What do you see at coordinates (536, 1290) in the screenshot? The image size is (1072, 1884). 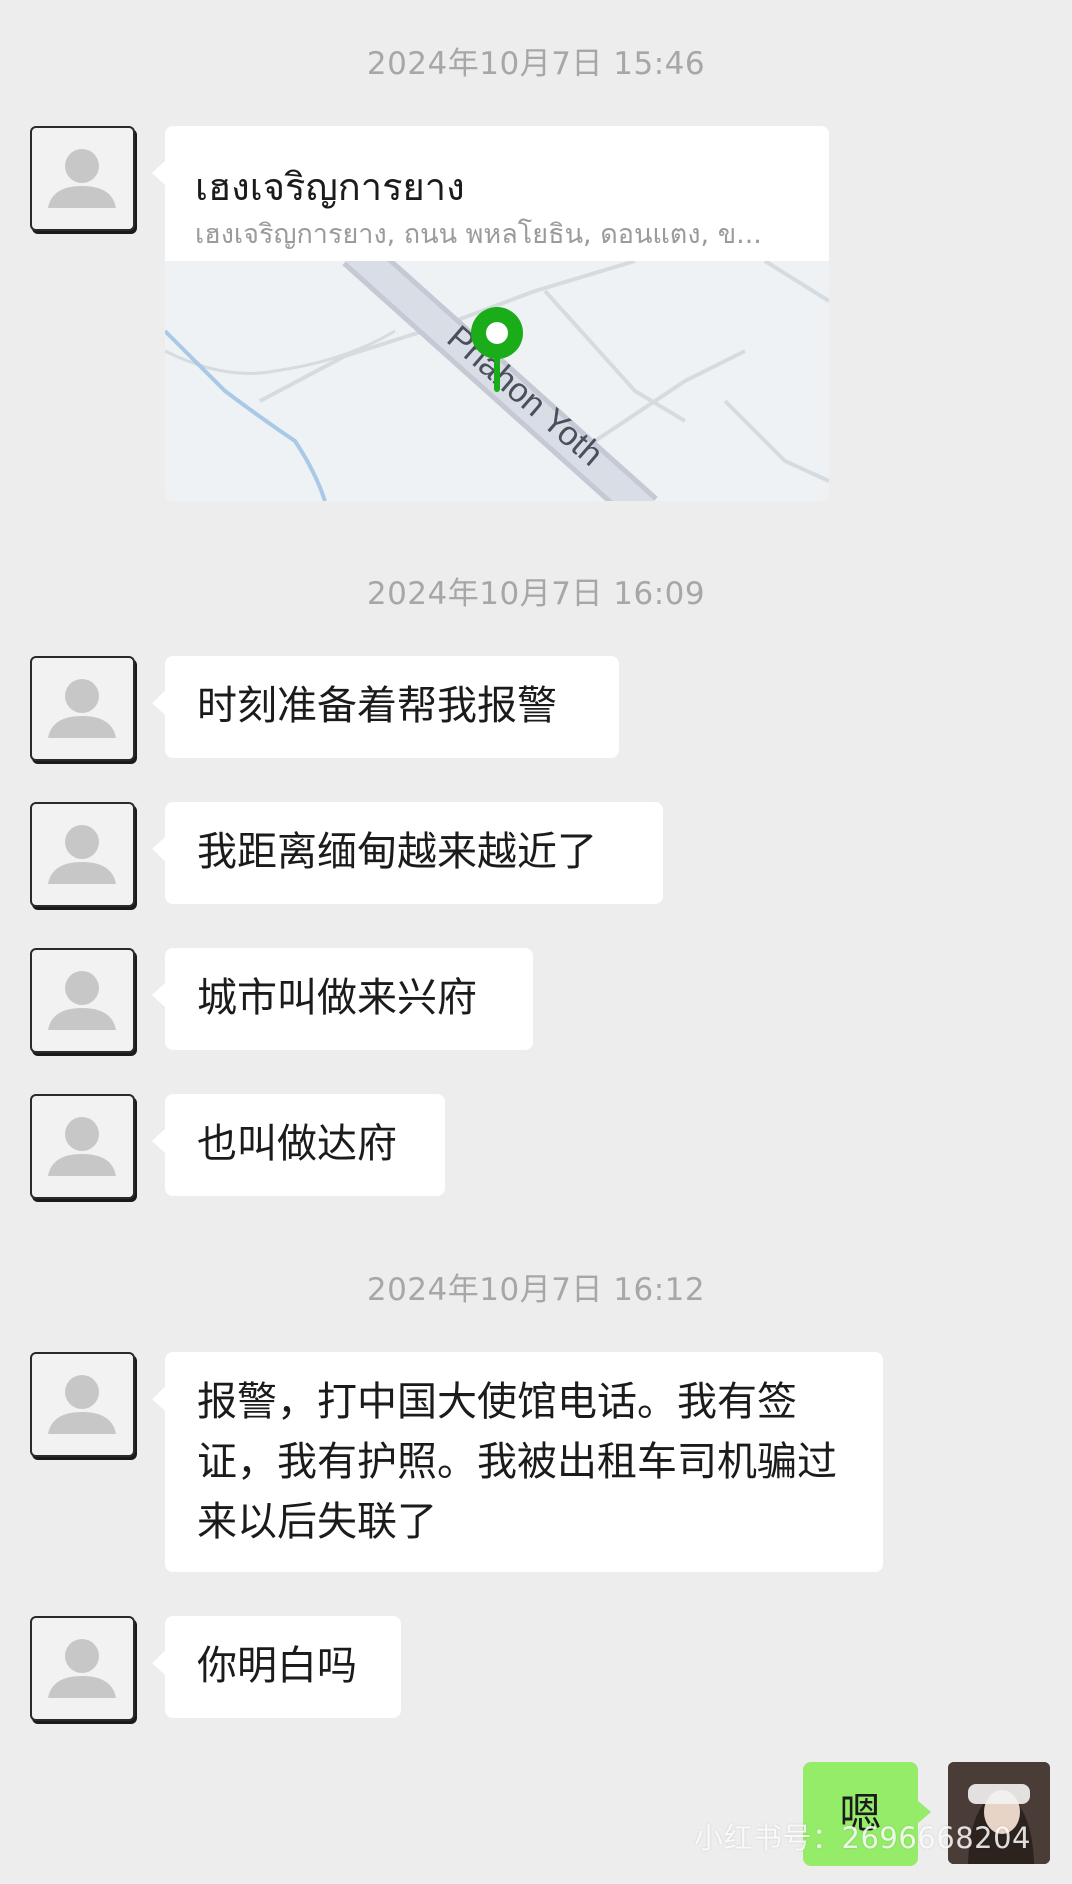 I see `timestamp: 2024年10月7日 16:12` at bounding box center [536, 1290].